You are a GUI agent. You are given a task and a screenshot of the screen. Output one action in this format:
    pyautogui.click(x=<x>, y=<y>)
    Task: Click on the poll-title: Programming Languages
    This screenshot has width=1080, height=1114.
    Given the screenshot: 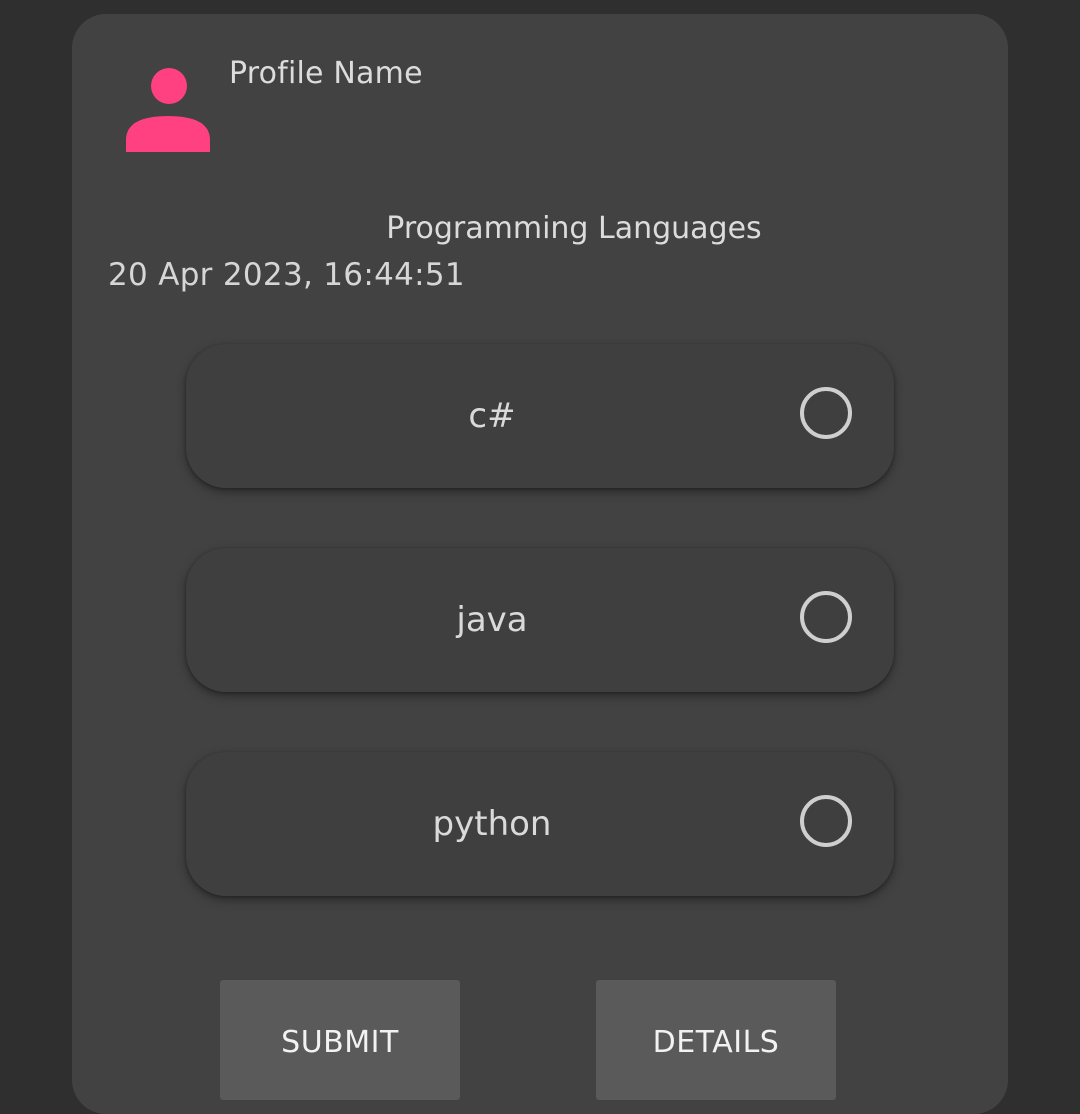 What is the action you would take?
    pyautogui.click(x=574, y=228)
    